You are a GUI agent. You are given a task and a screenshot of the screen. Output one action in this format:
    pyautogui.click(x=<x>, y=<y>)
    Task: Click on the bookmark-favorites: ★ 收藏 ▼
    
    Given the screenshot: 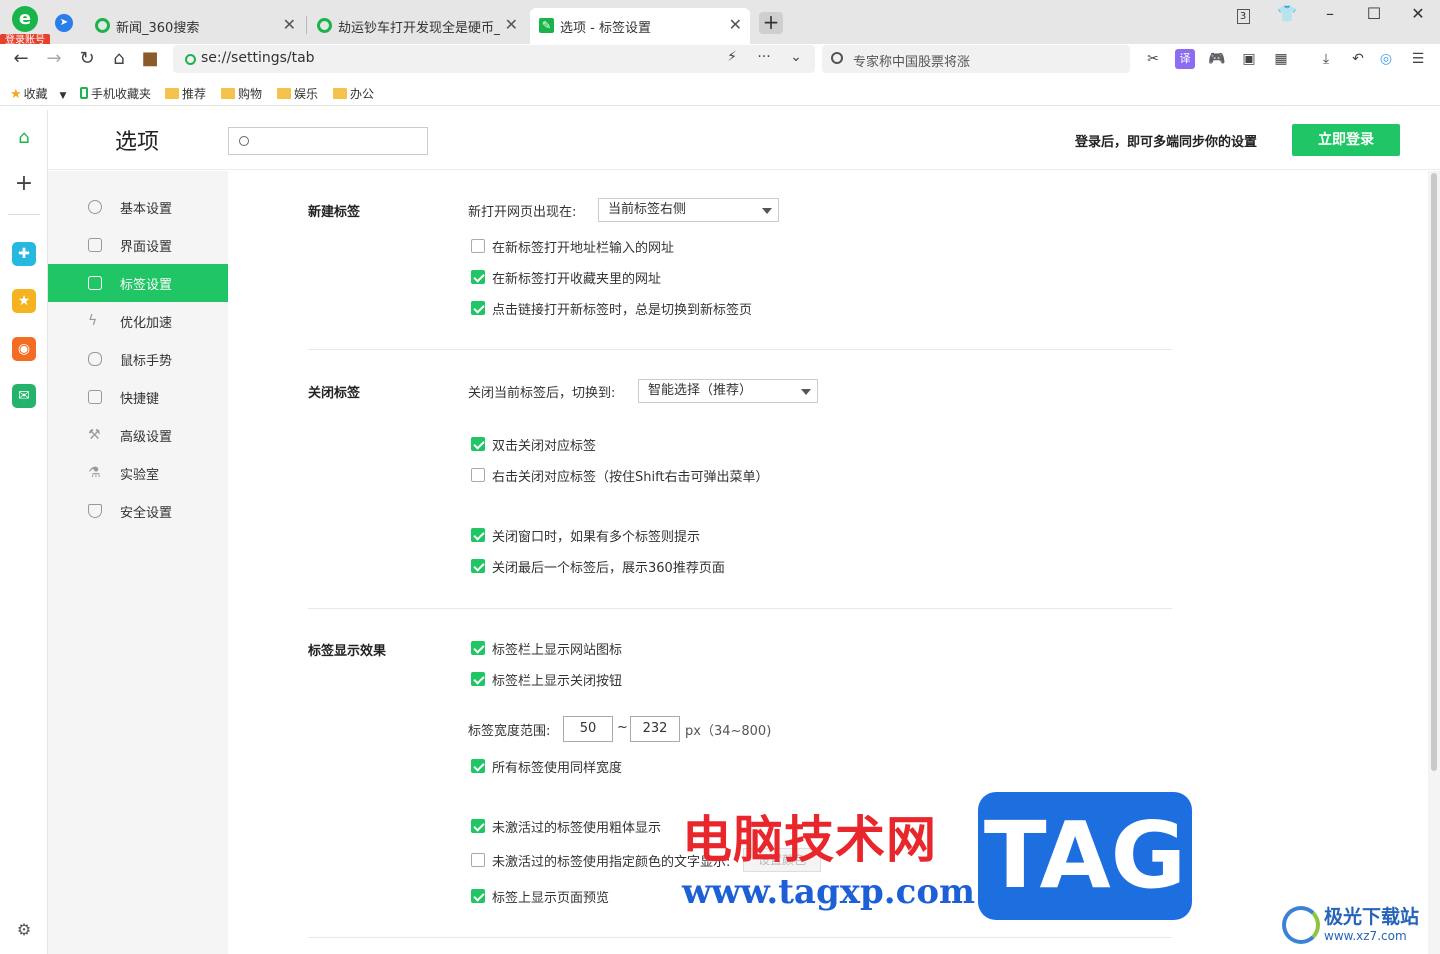 What is the action you would take?
    pyautogui.click(x=38, y=93)
    